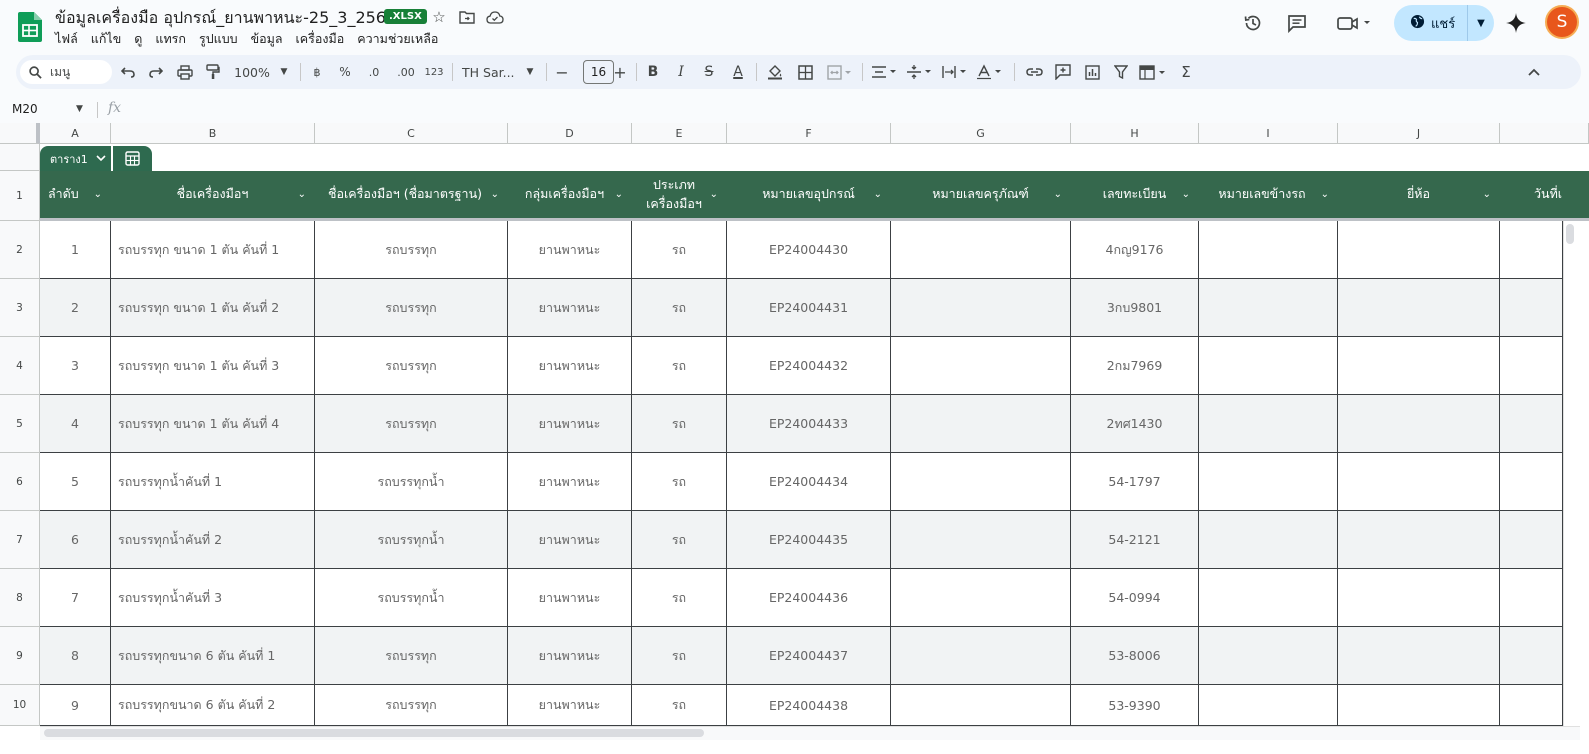 The height and width of the screenshot is (754, 1589). What do you see at coordinates (1570, 234) in the screenshot?
I see `vertical-scroll-thumb` at bounding box center [1570, 234].